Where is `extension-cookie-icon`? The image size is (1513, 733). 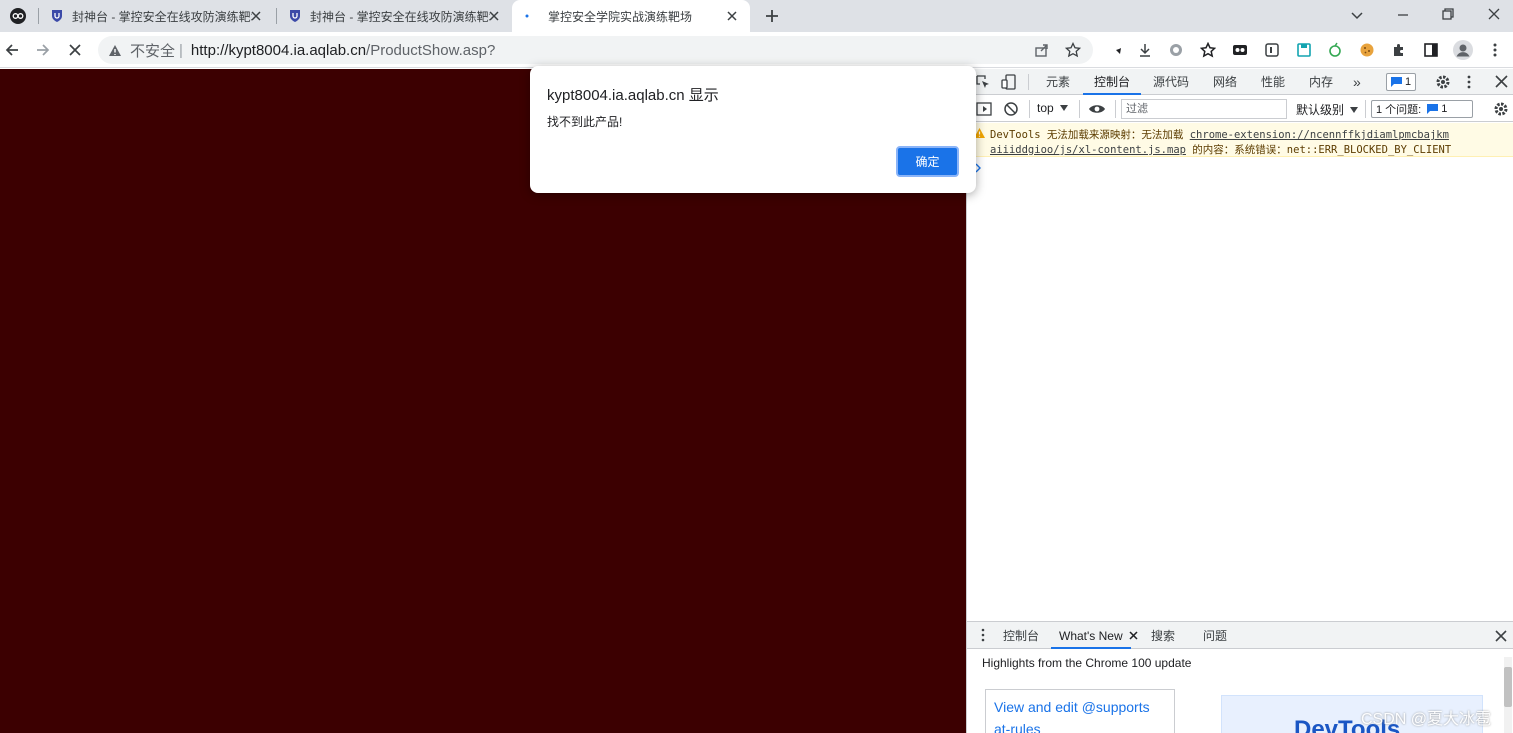
extension-cookie-icon is located at coordinates (1367, 50).